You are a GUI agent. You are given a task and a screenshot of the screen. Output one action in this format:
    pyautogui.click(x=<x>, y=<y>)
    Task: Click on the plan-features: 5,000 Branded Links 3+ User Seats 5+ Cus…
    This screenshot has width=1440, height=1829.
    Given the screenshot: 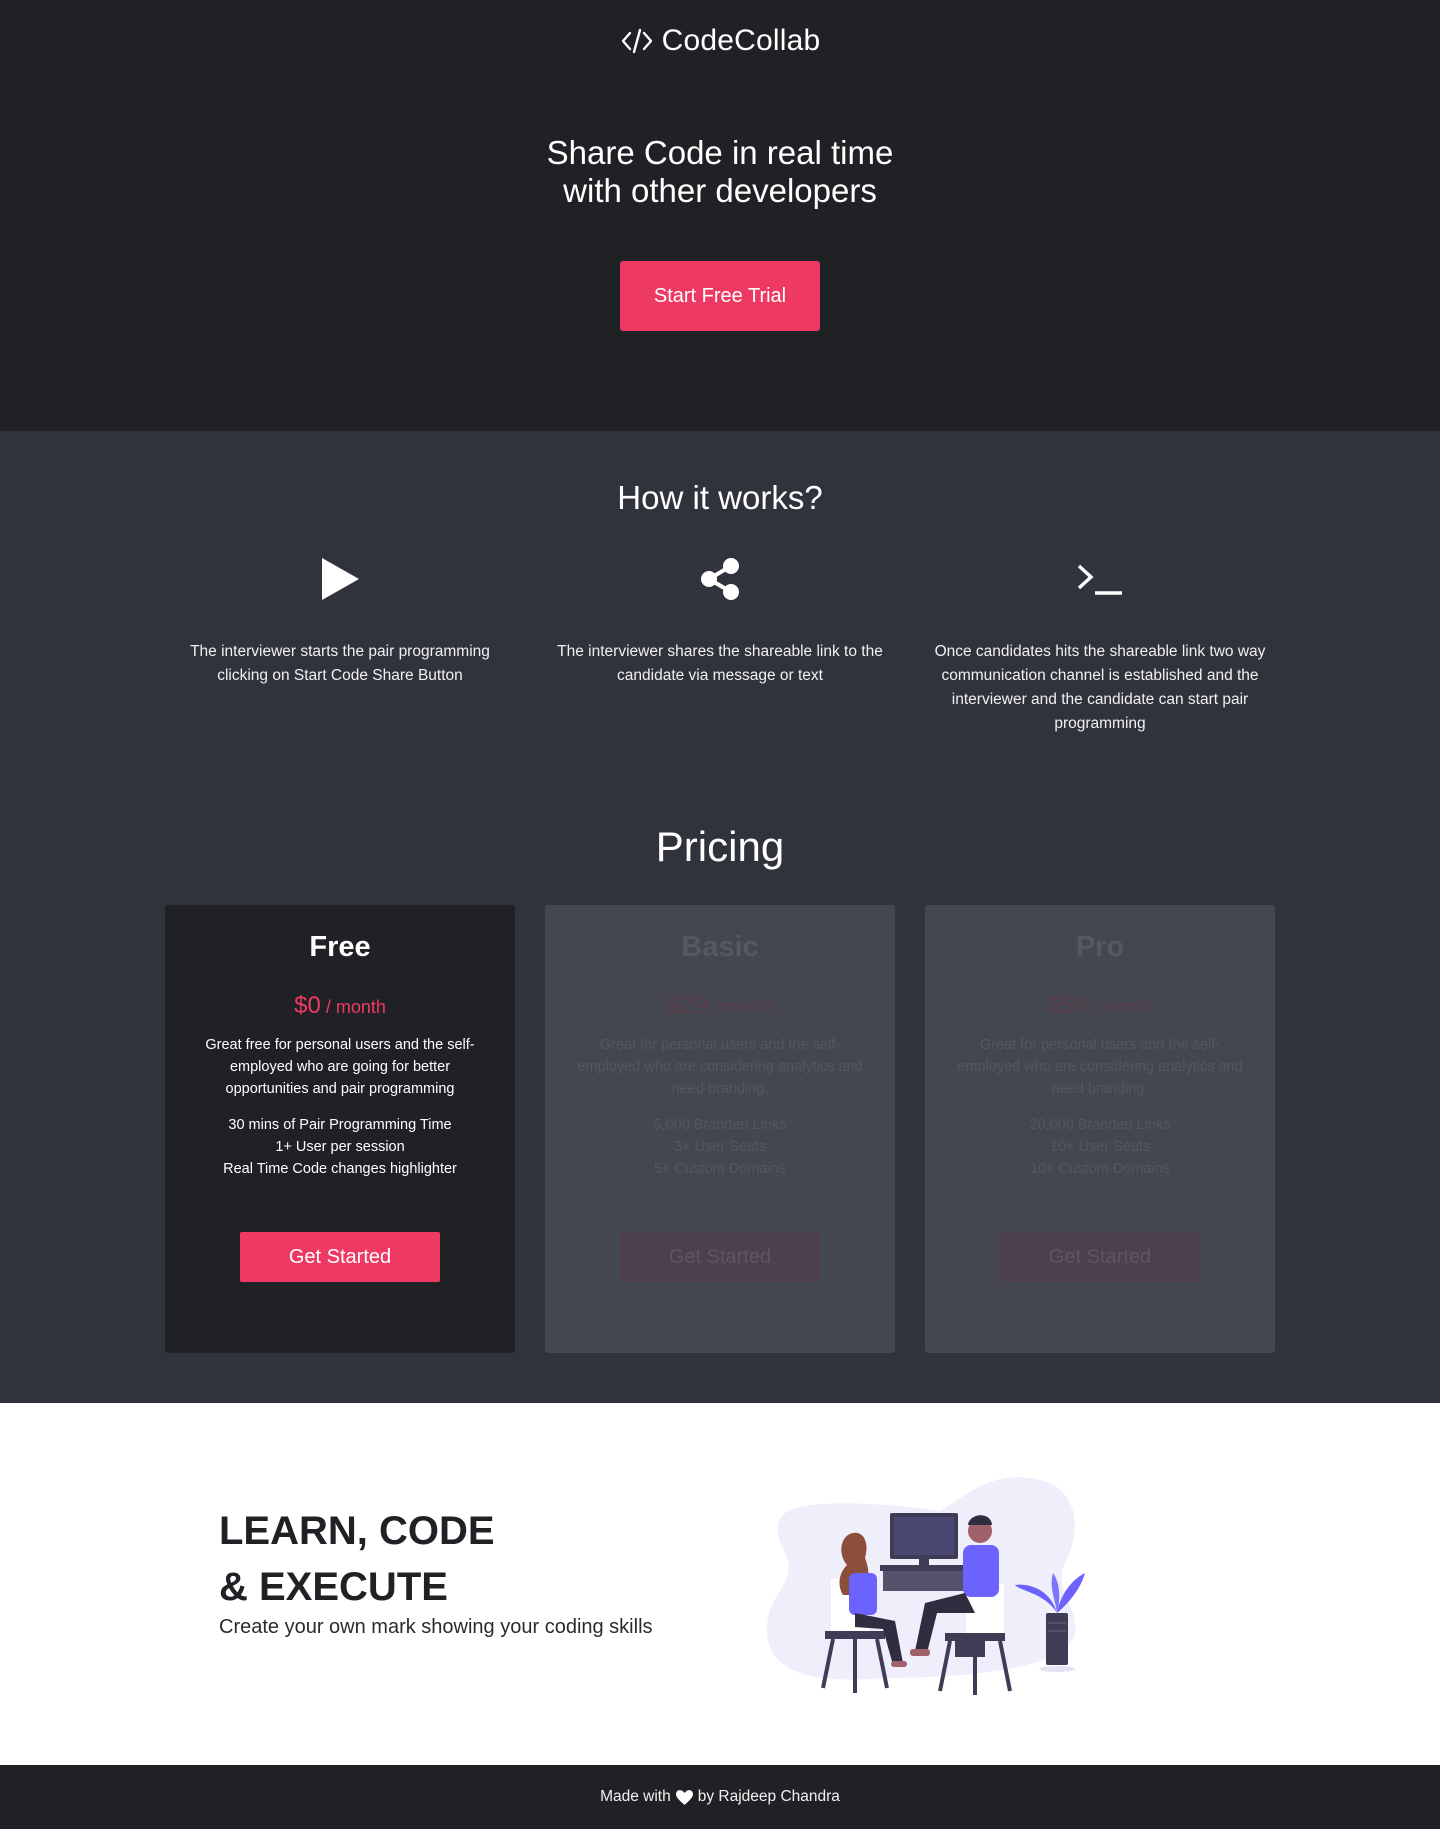 What is the action you would take?
    pyautogui.click(x=720, y=1147)
    